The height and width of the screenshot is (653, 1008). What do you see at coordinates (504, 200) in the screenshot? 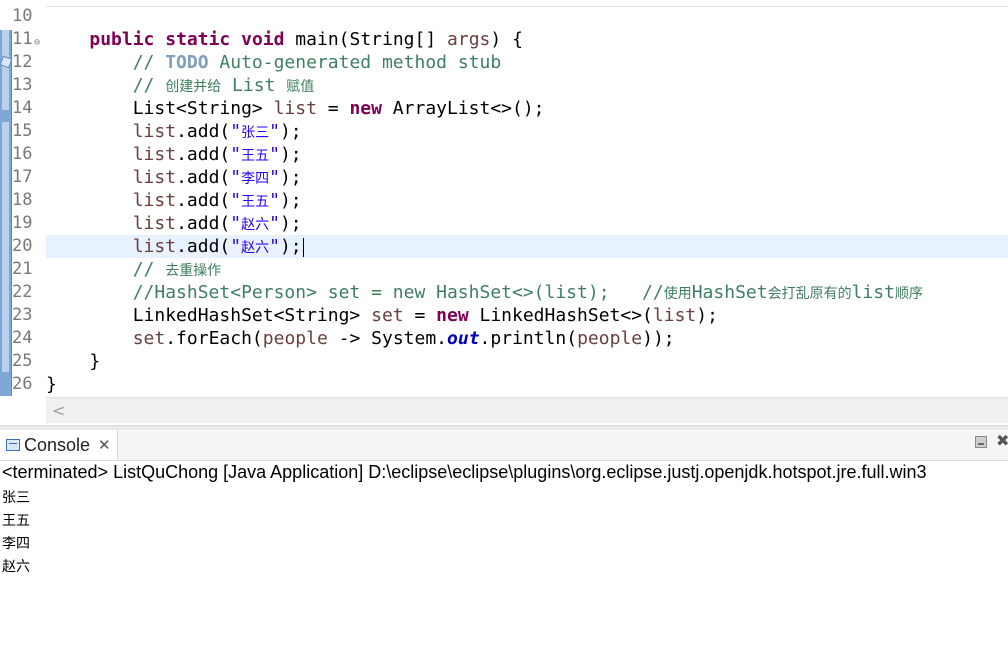
I see `code-line: 18 list.add("王五");` at bounding box center [504, 200].